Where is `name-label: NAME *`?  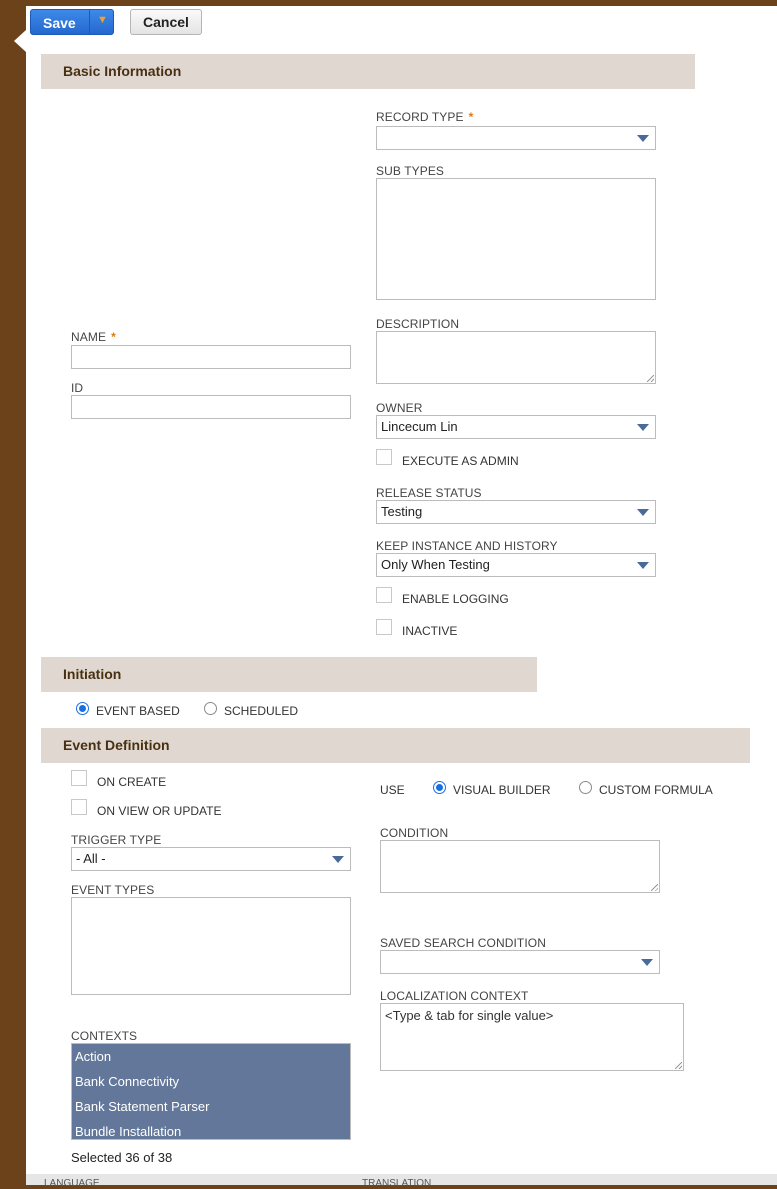
name-label: NAME * is located at coordinates (93, 337).